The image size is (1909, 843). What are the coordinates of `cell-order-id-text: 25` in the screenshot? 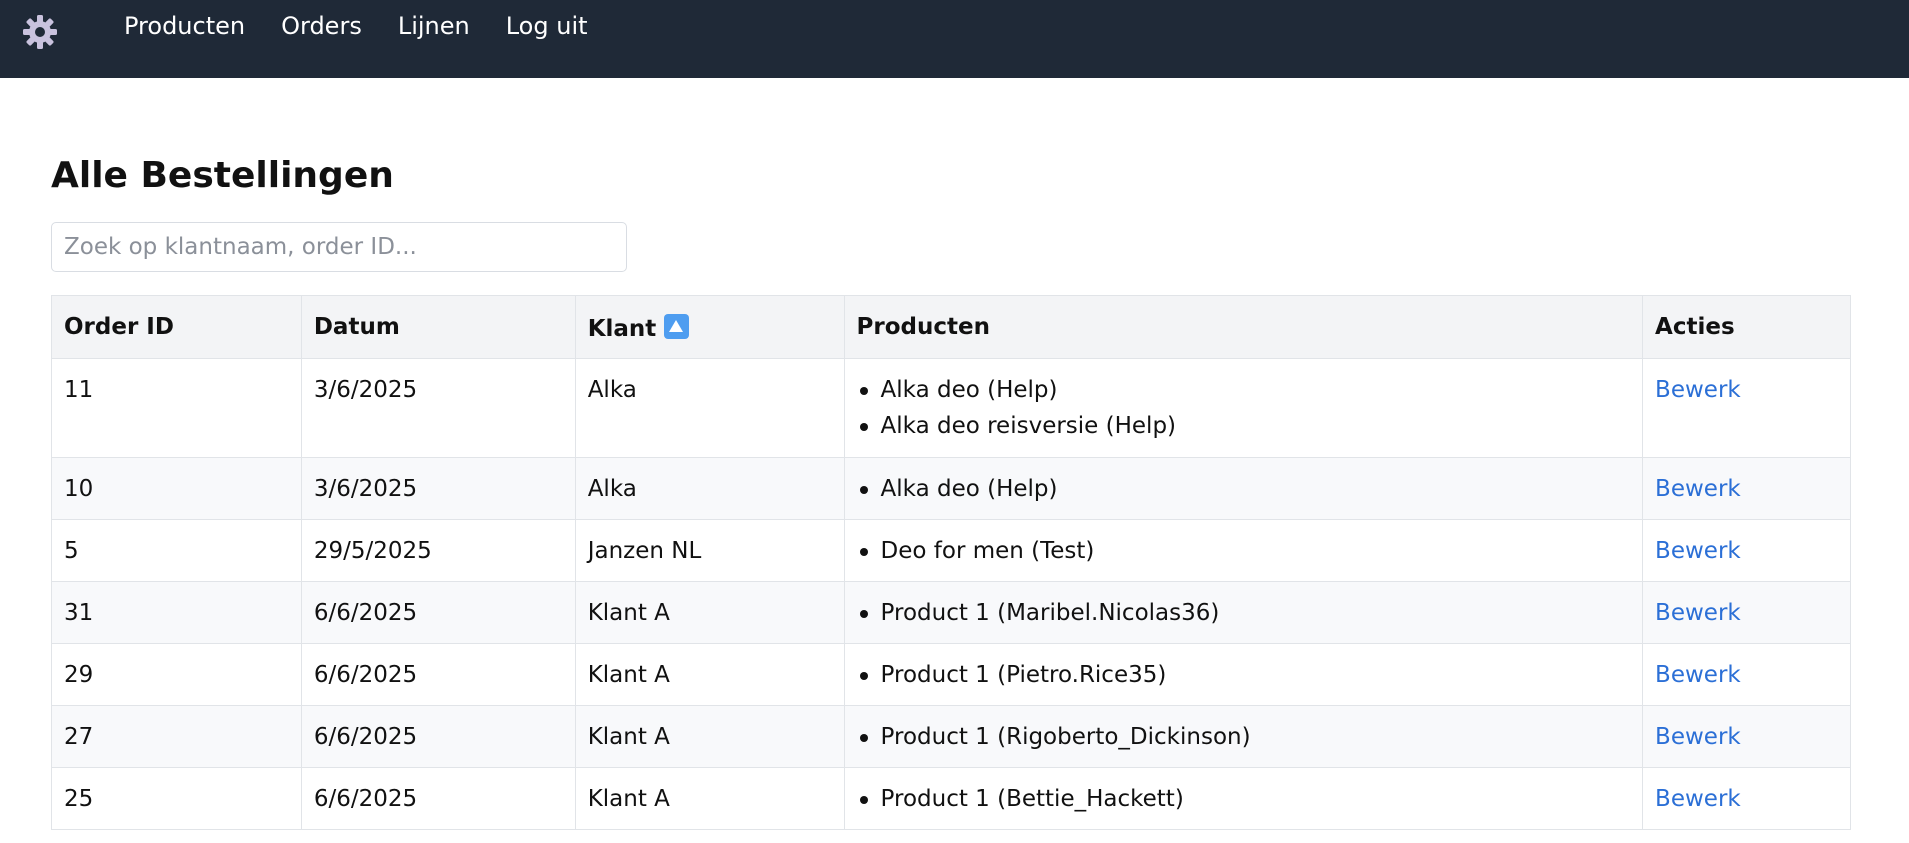 It's located at (79, 799).